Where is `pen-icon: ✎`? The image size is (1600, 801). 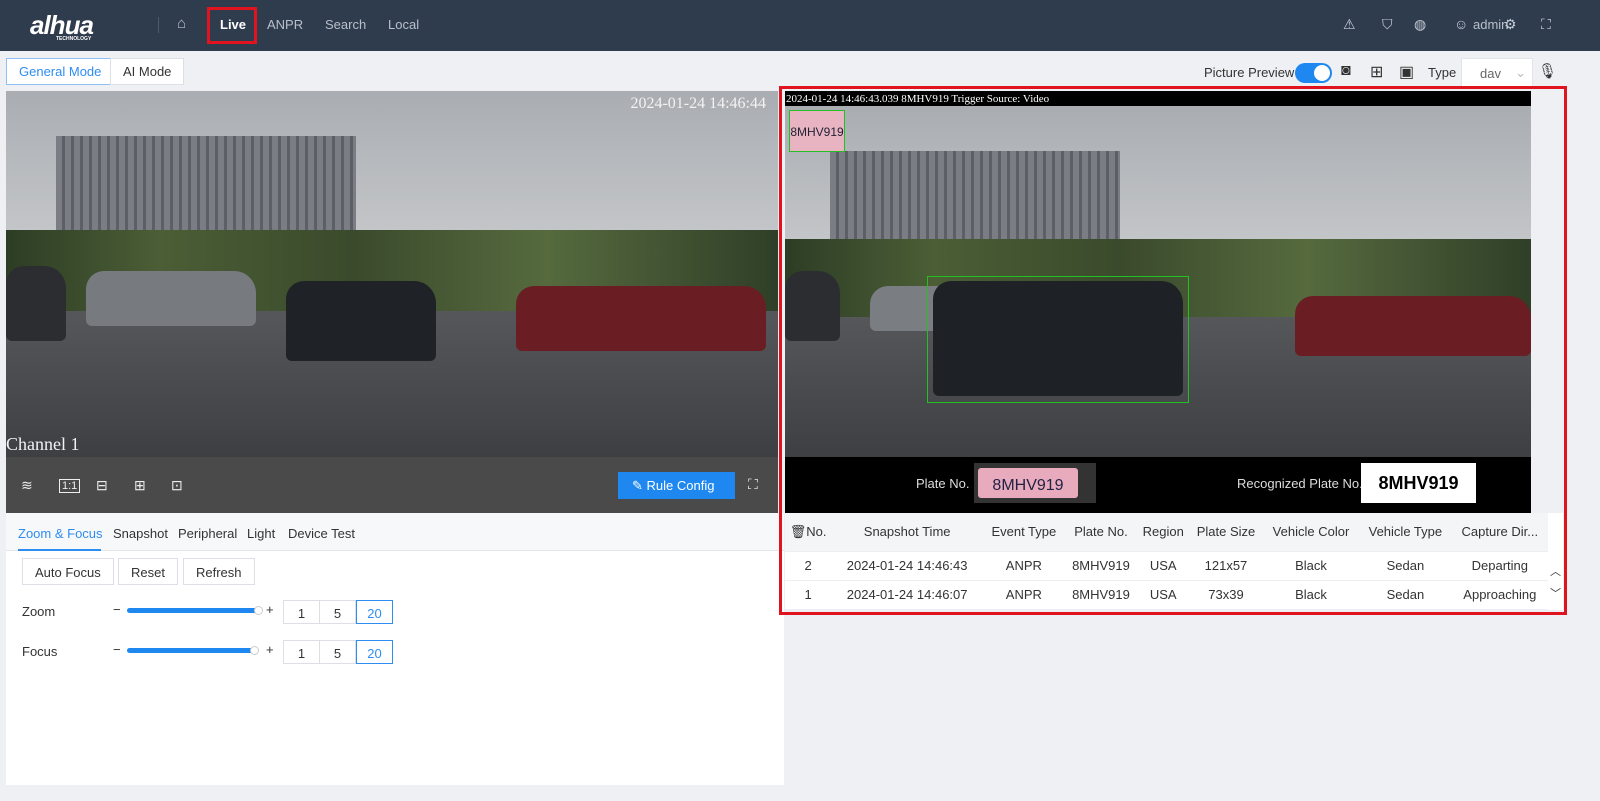 pen-icon: ✎ is located at coordinates (639, 485).